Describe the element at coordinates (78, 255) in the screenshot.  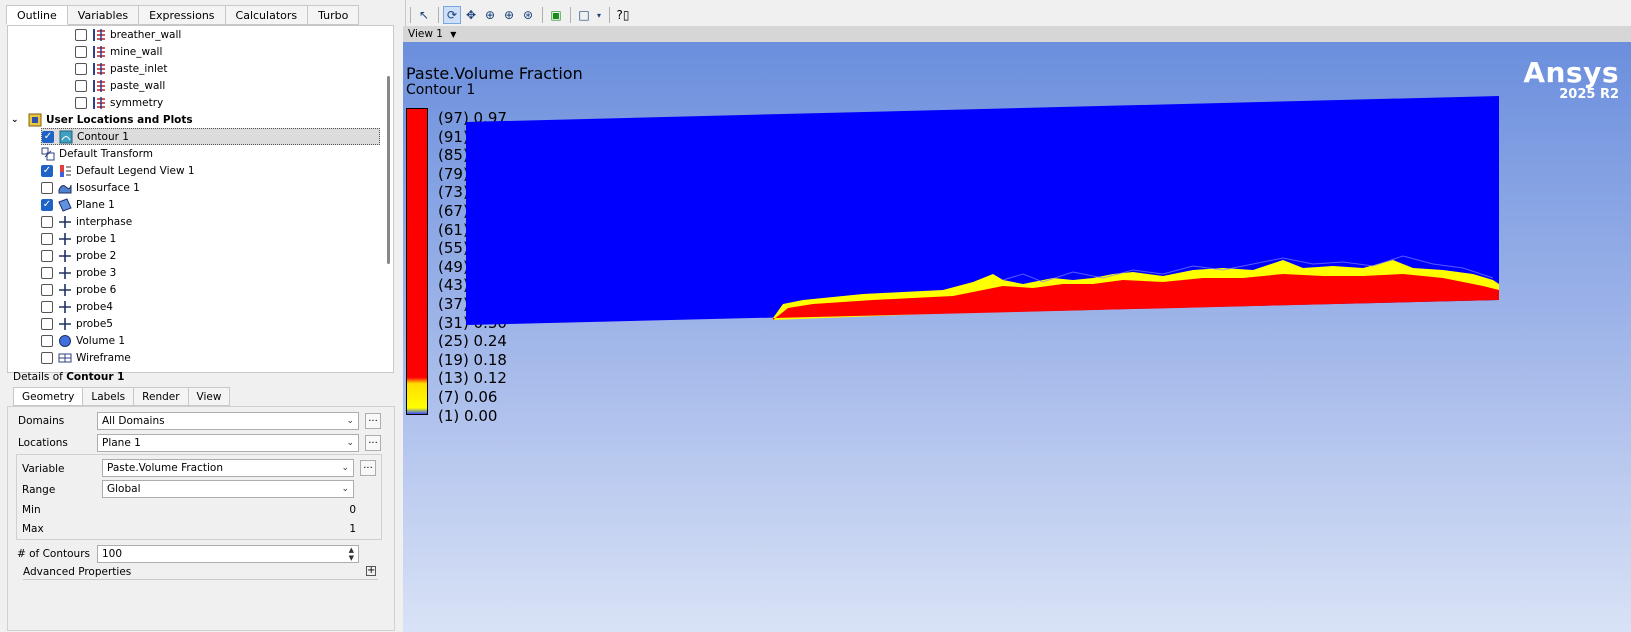
I see `tree-item-probe-2: probe 2` at that location.